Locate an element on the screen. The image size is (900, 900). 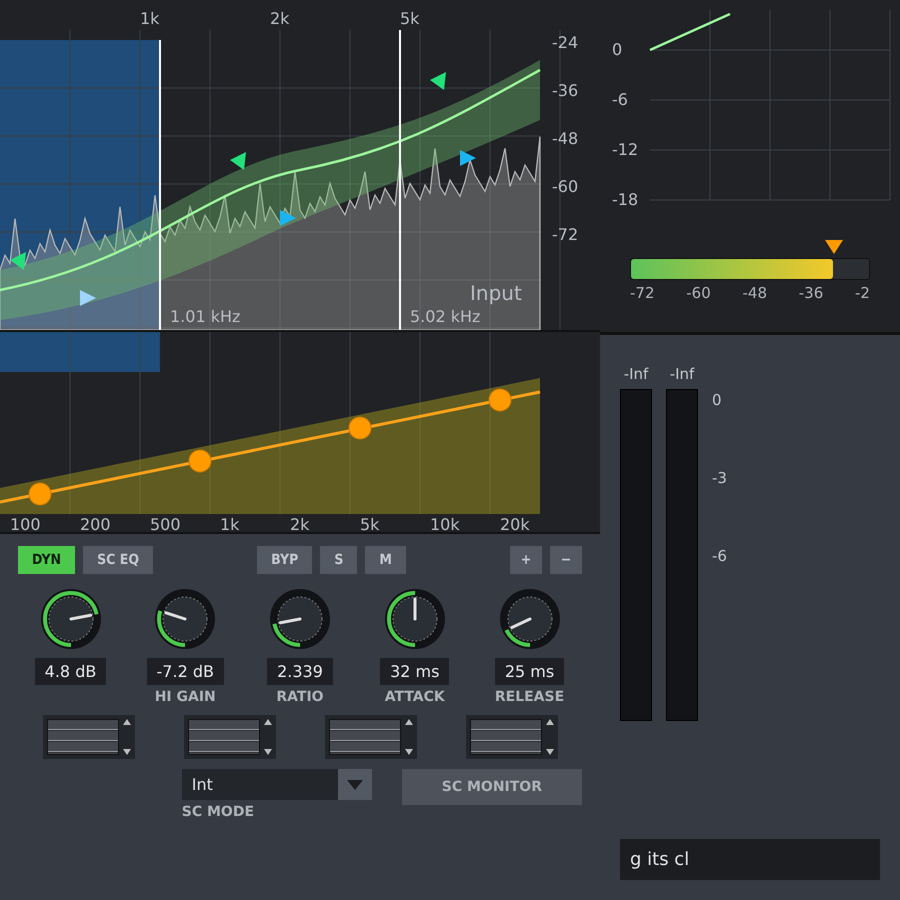
gain-scale-label: -6 is located at coordinates (620, 99).